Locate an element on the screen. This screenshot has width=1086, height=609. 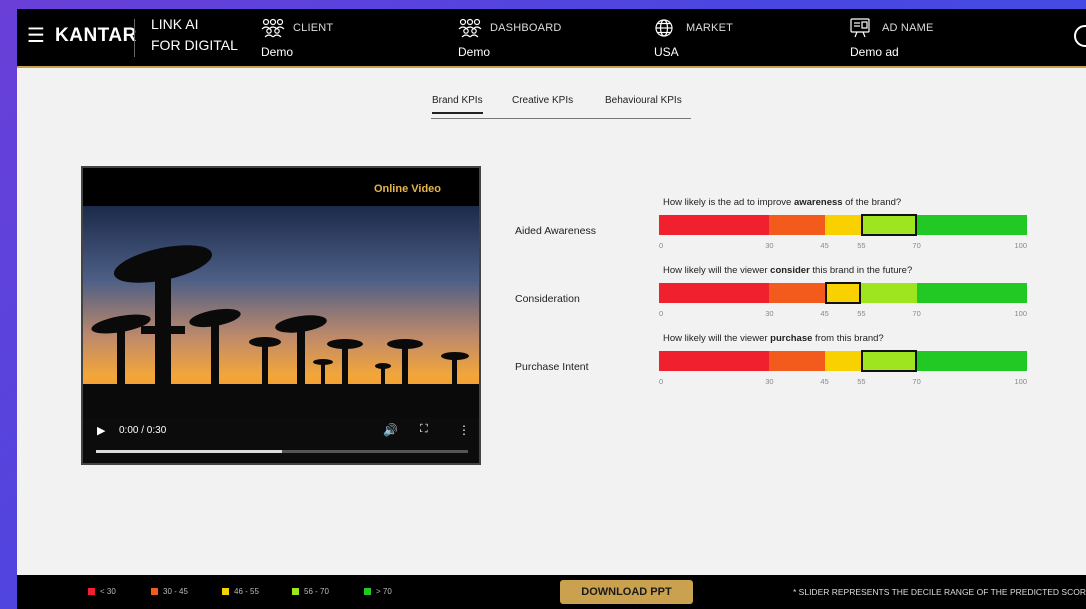
fullscreen-icon: ⛶ is located at coordinates (424, 429).